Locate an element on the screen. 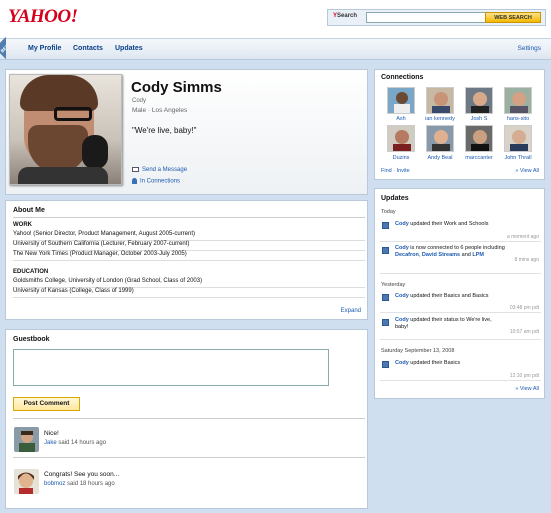 The width and height of the screenshot is (551, 513). update-person-link: David Streams is located at coordinates (441, 255).